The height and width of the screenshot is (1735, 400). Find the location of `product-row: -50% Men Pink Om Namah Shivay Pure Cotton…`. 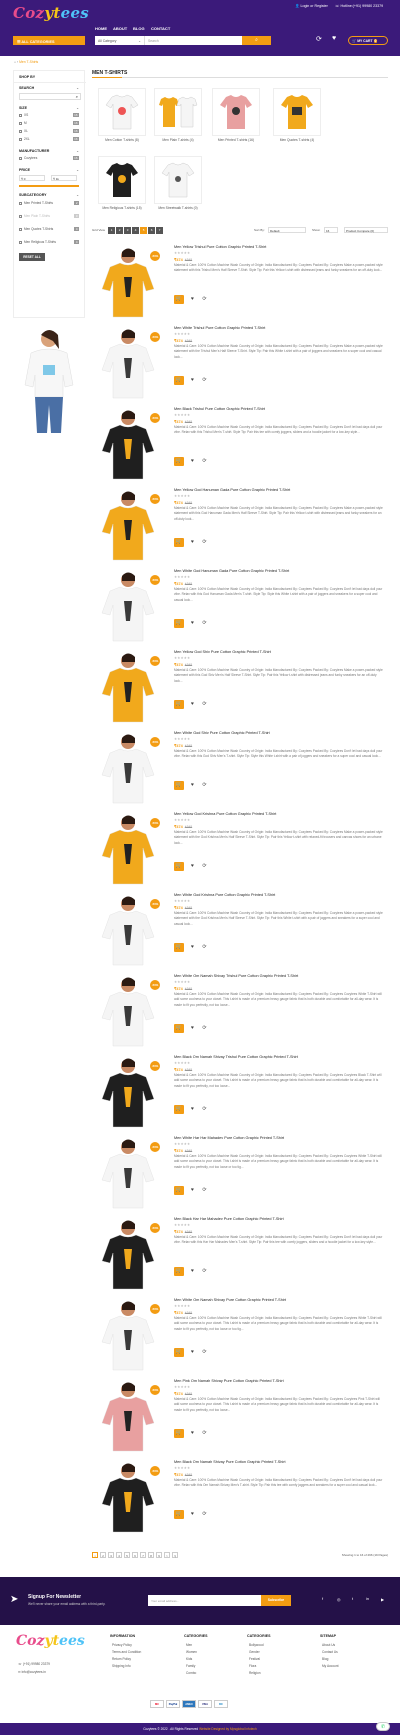

product-row: -50% Men Pink Om Namah Shivay Pure Cotton… is located at coordinates (240, 1419).